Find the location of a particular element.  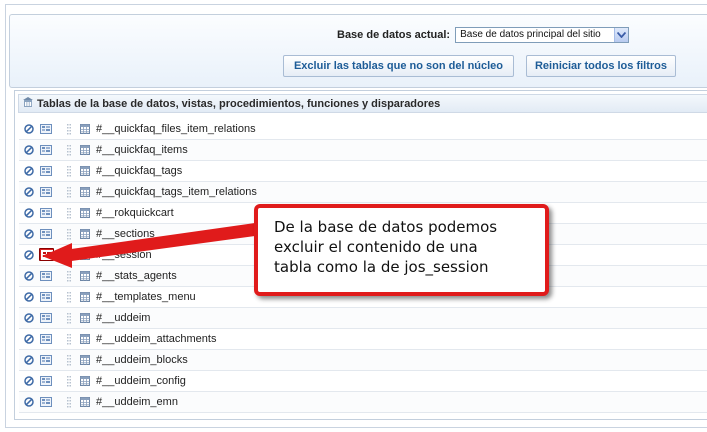

table-name: #__templates_menu is located at coordinates (146, 297).